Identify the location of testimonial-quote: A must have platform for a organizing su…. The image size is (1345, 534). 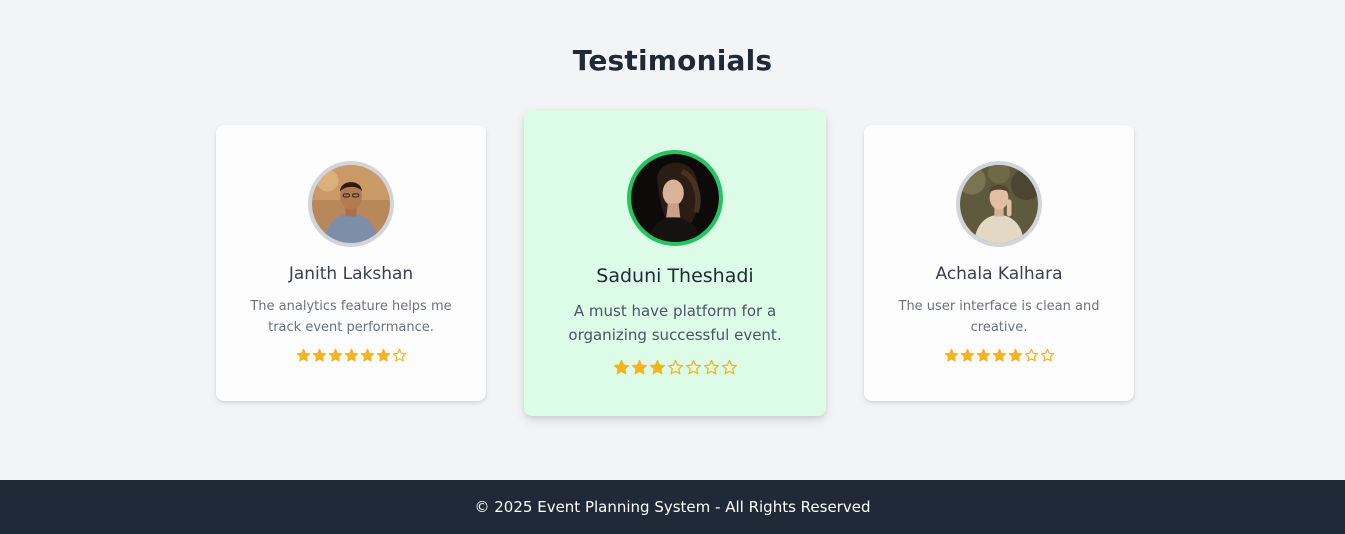
(675, 323).